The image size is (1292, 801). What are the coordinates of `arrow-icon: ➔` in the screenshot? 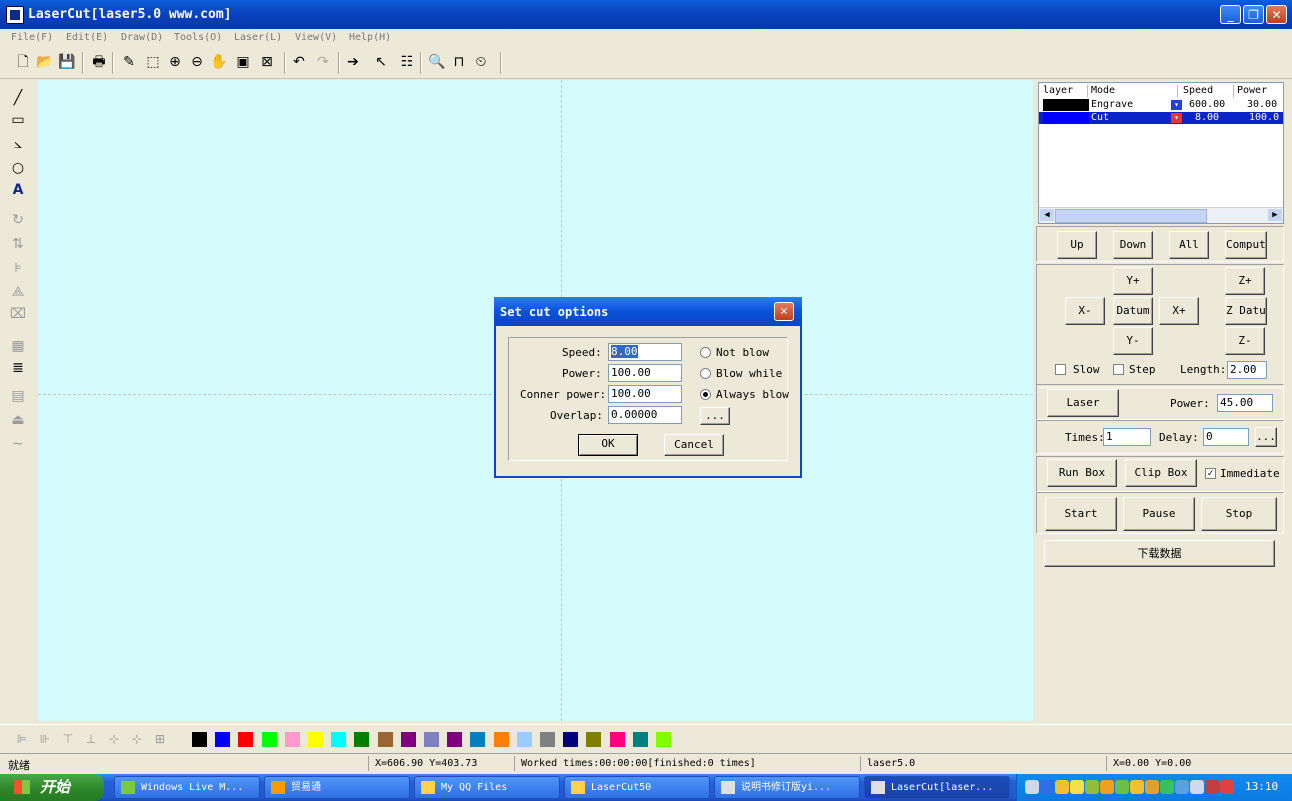 It's located at (353, 62).